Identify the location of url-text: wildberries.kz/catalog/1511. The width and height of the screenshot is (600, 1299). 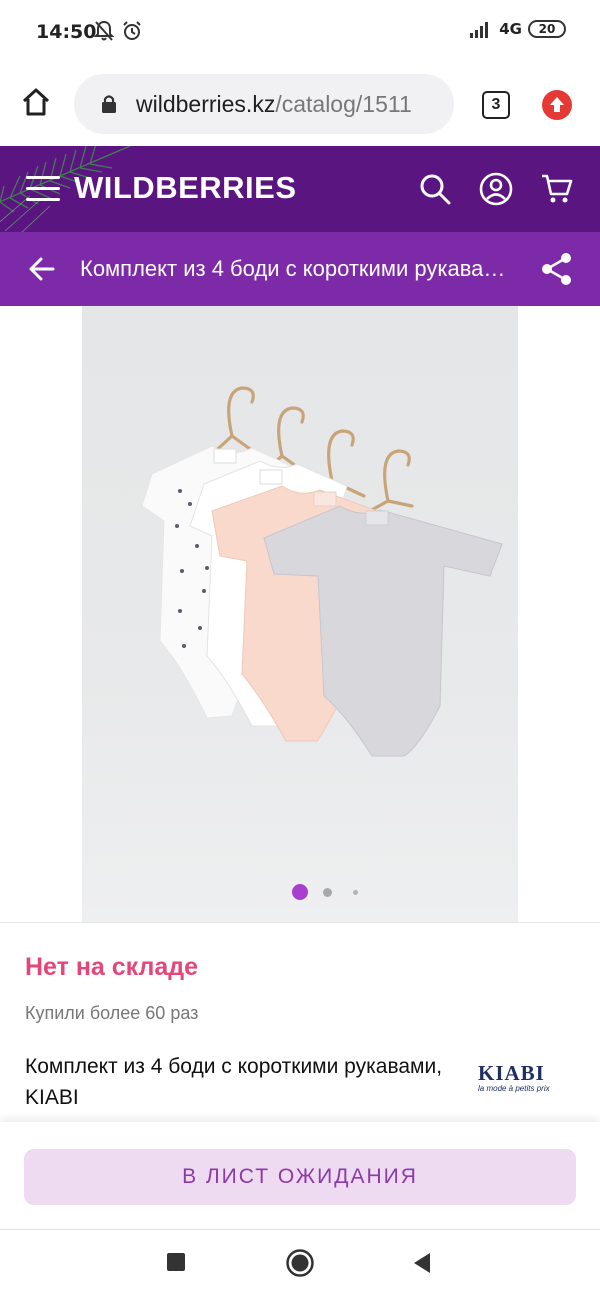
(274, 104).